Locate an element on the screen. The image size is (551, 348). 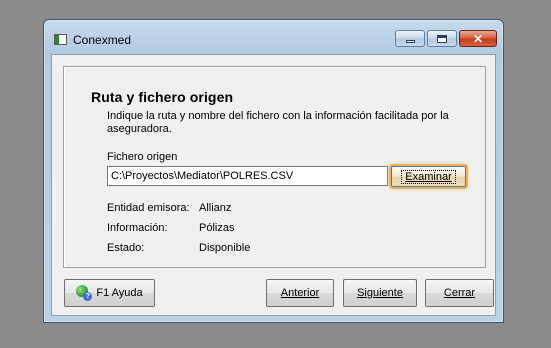
previous-button: Anterior is located at coordinates (300, 293).